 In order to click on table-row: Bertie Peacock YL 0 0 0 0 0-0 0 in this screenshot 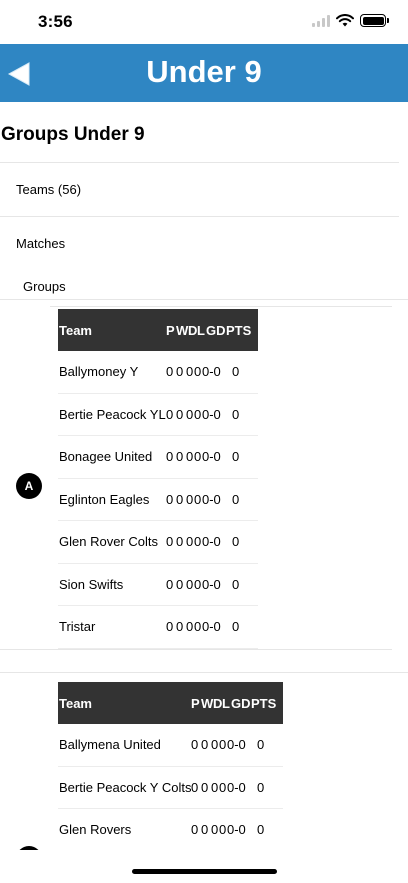, I will do `click(158, 415)`.